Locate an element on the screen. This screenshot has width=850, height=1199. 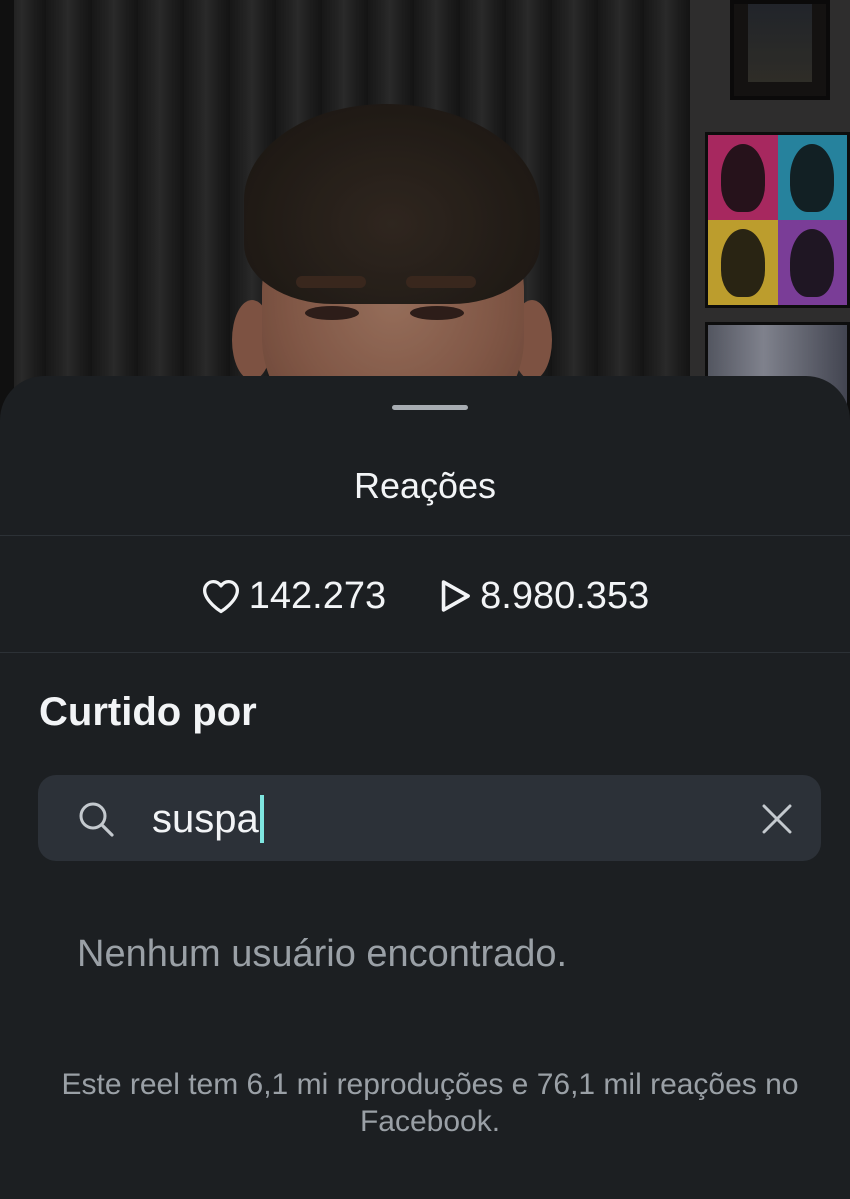
sheet-title: Reações is located at coordinates (425, 485).